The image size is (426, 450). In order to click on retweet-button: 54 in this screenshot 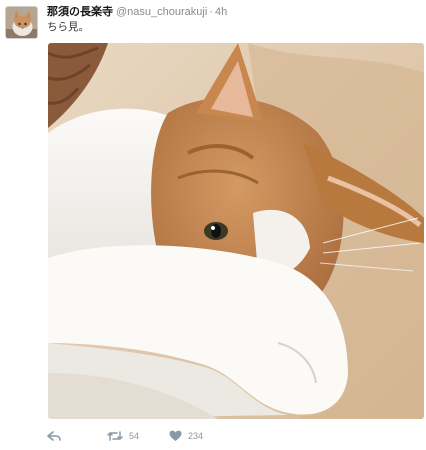, I will do `click(123, 436)`.